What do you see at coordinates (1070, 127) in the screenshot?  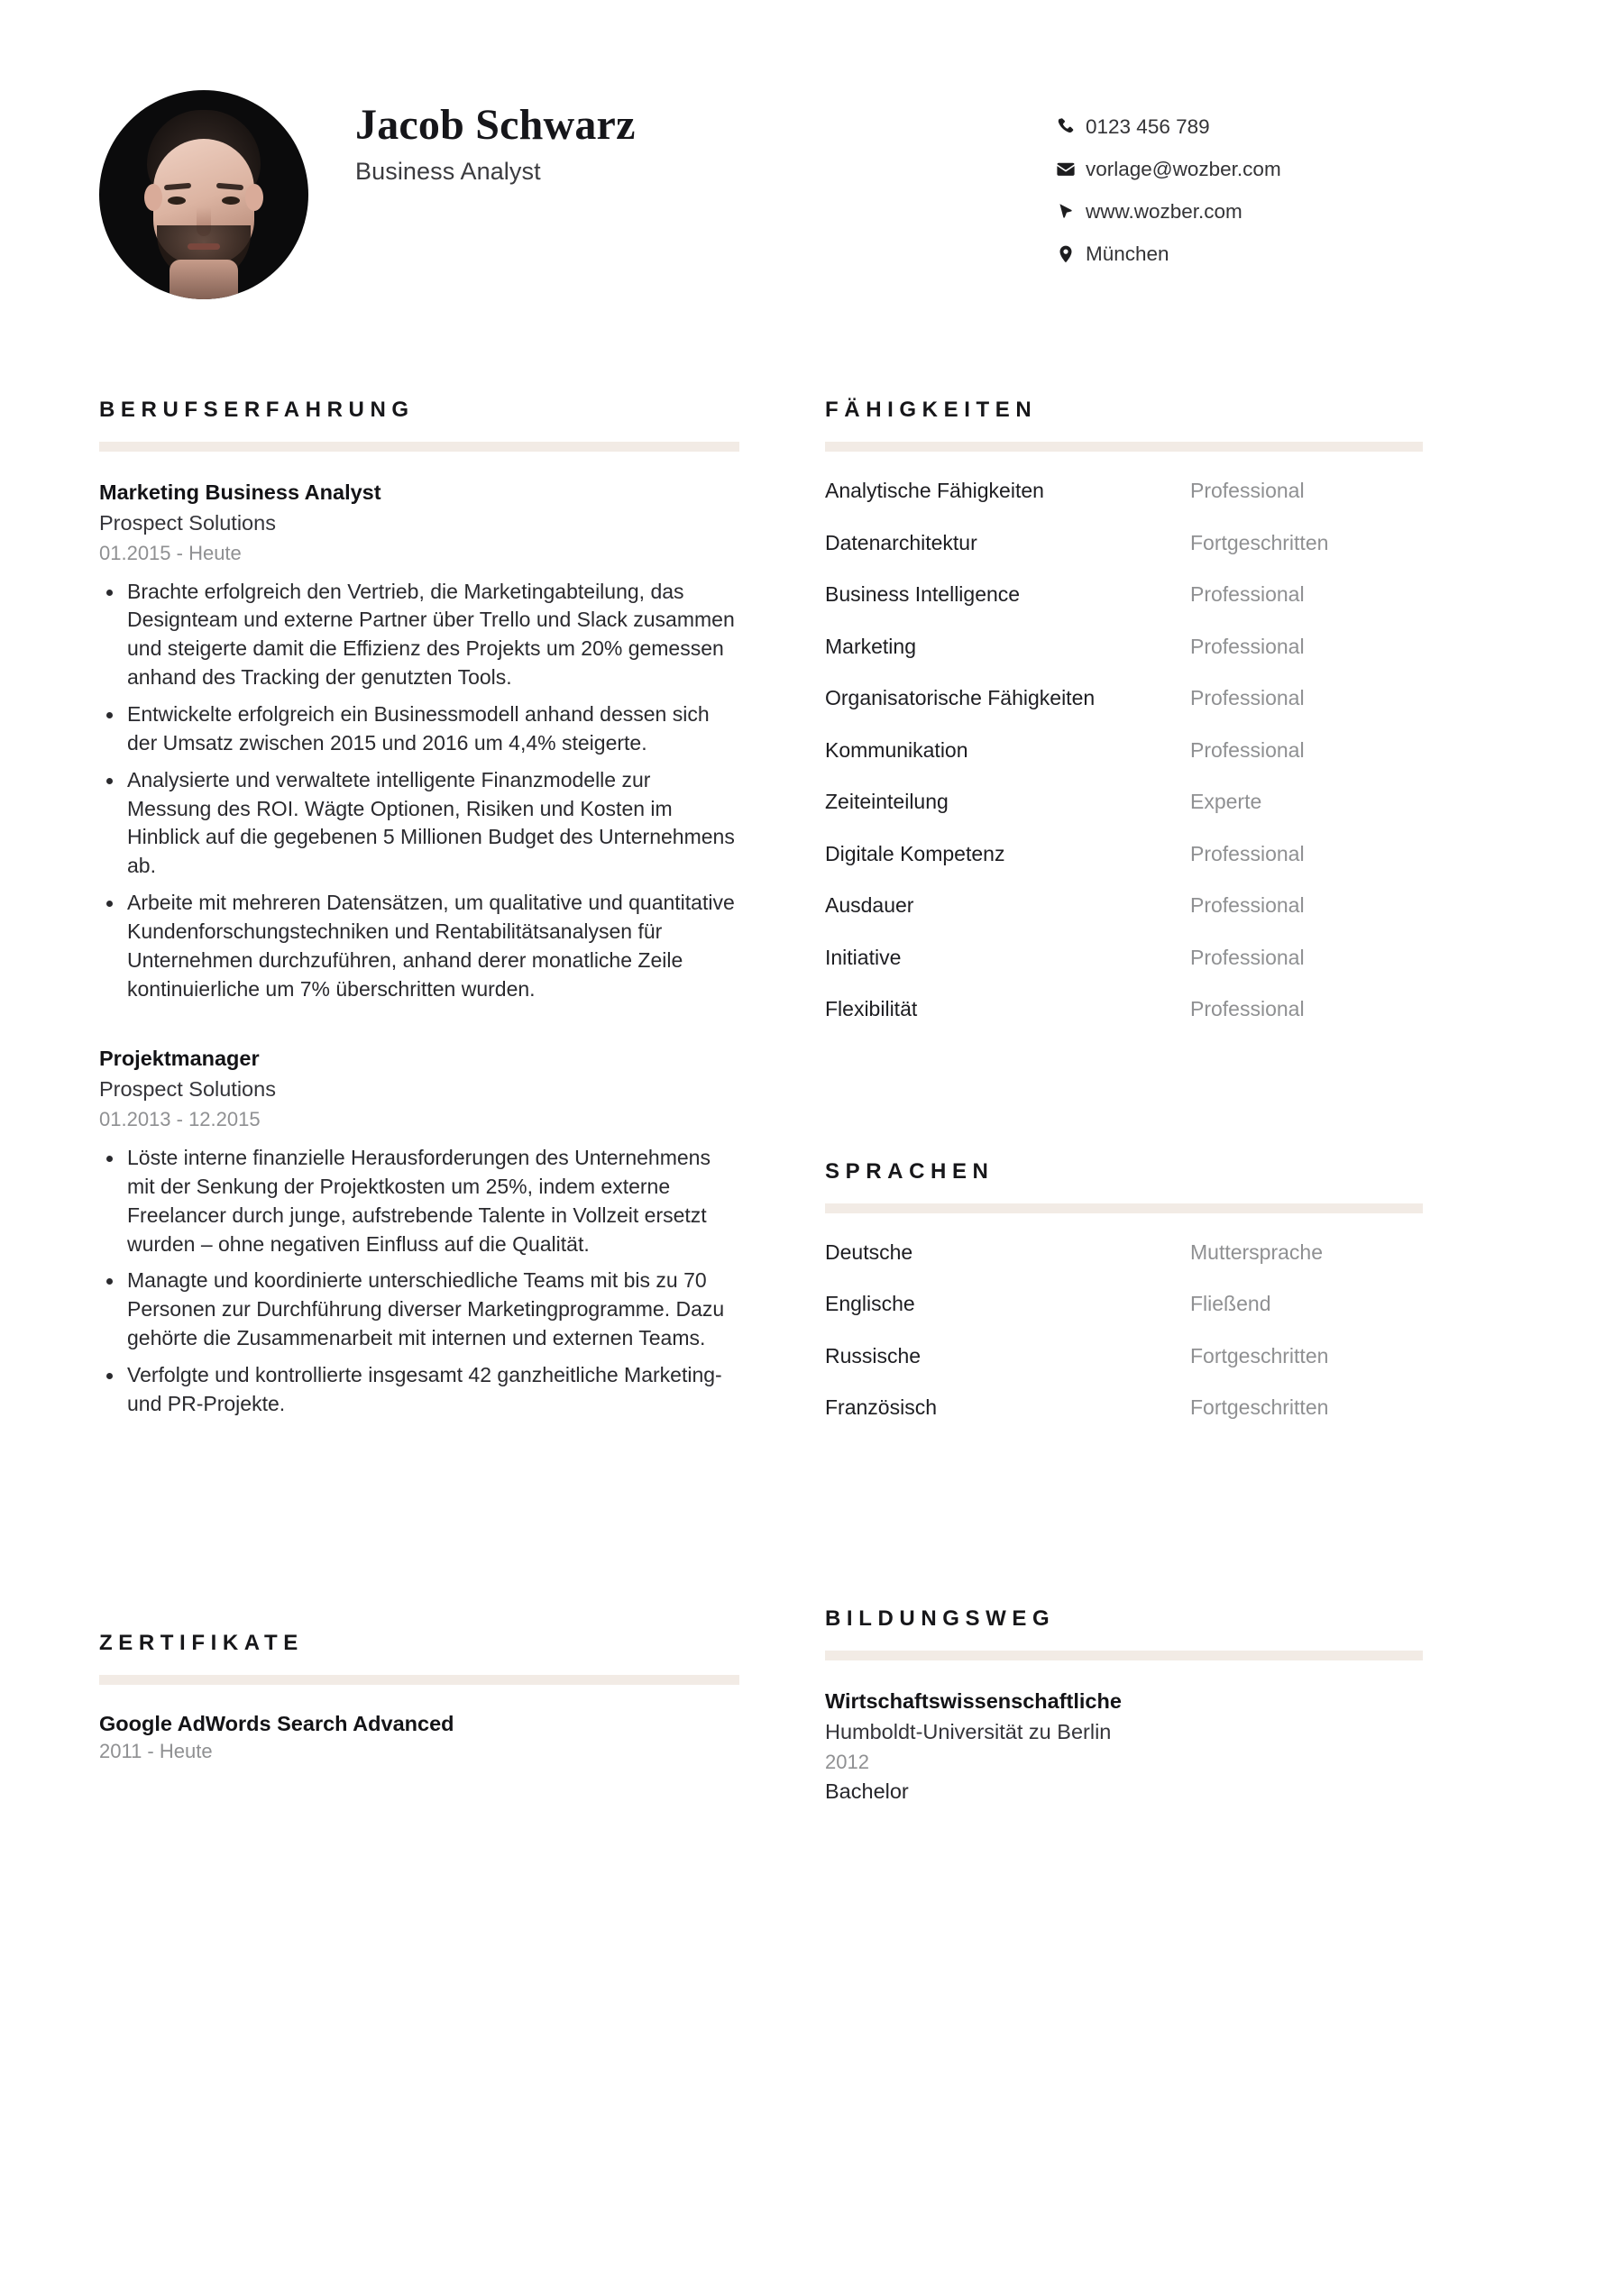 I see `phone-icon` at bounding box center [1070, 127].